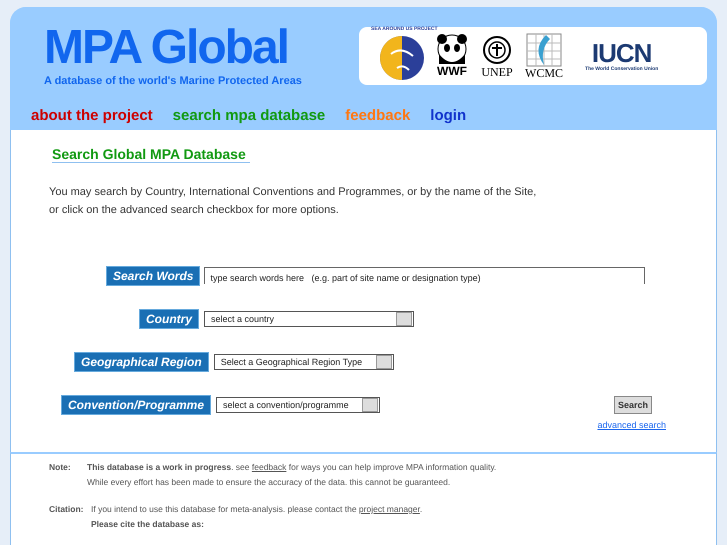  What do you see at coordinates (173, 81) in the screenshot?
I see `site-tagline: A database of the world's Marine Protected Areas` at bounding box center [173, 81].